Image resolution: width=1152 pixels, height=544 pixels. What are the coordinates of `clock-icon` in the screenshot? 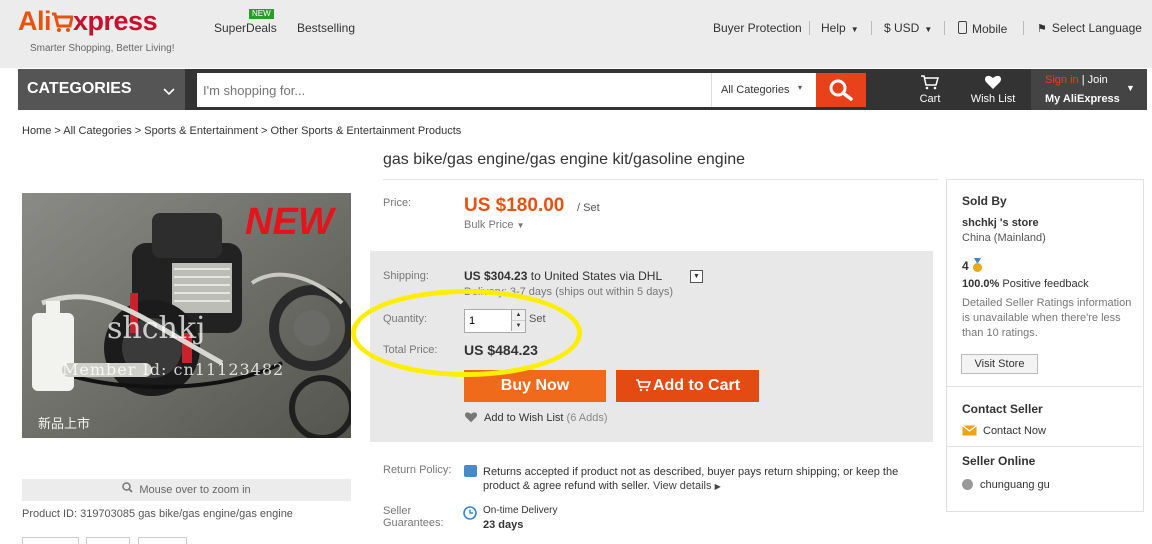 It's located at (470, 515).